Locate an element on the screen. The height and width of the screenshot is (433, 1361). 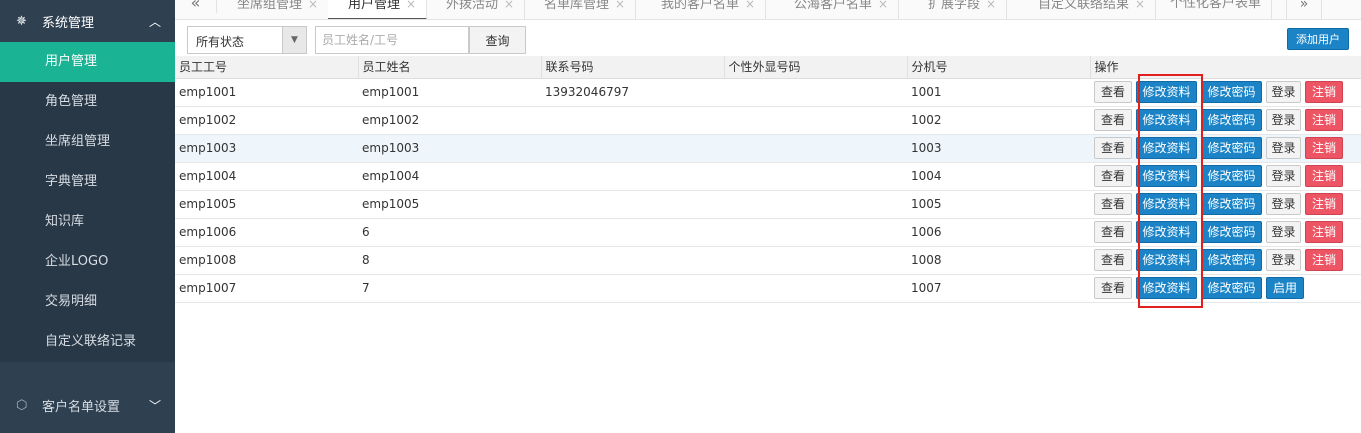
sidebar-item: 知识库 is located at coordinates (87, 222).